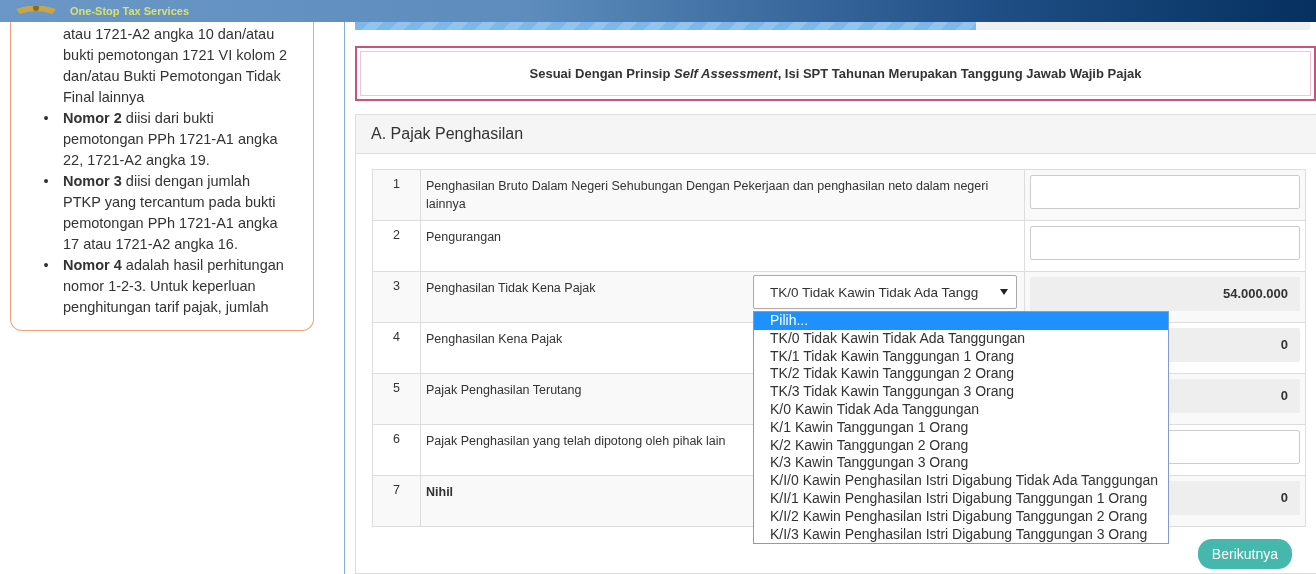 The width and height of the screenshot is (1316, 574). I want to click on notice-text: Sesuai Dengan Prinsip Self Assessment, Isi SPT Tahunan Merupakan Tanggung Jawab Wajib Pajak, so click(835, 73).